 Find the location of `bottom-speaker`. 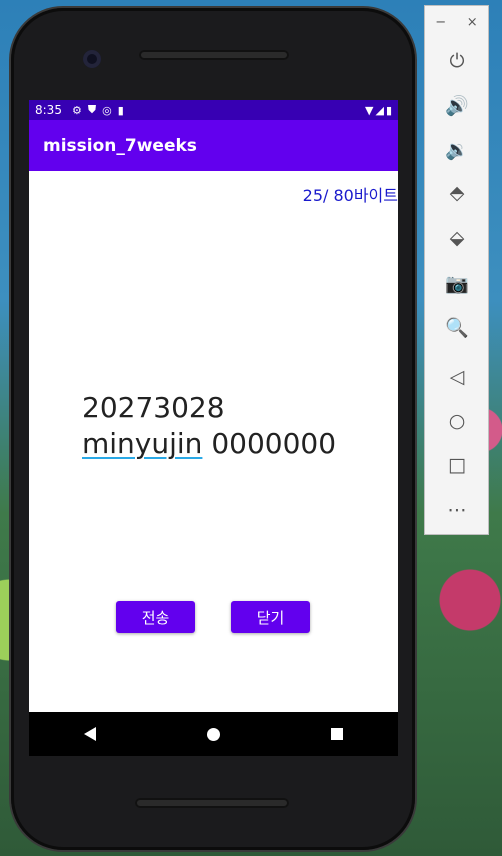

bottom-speaker is located at coordinates (212, 803).